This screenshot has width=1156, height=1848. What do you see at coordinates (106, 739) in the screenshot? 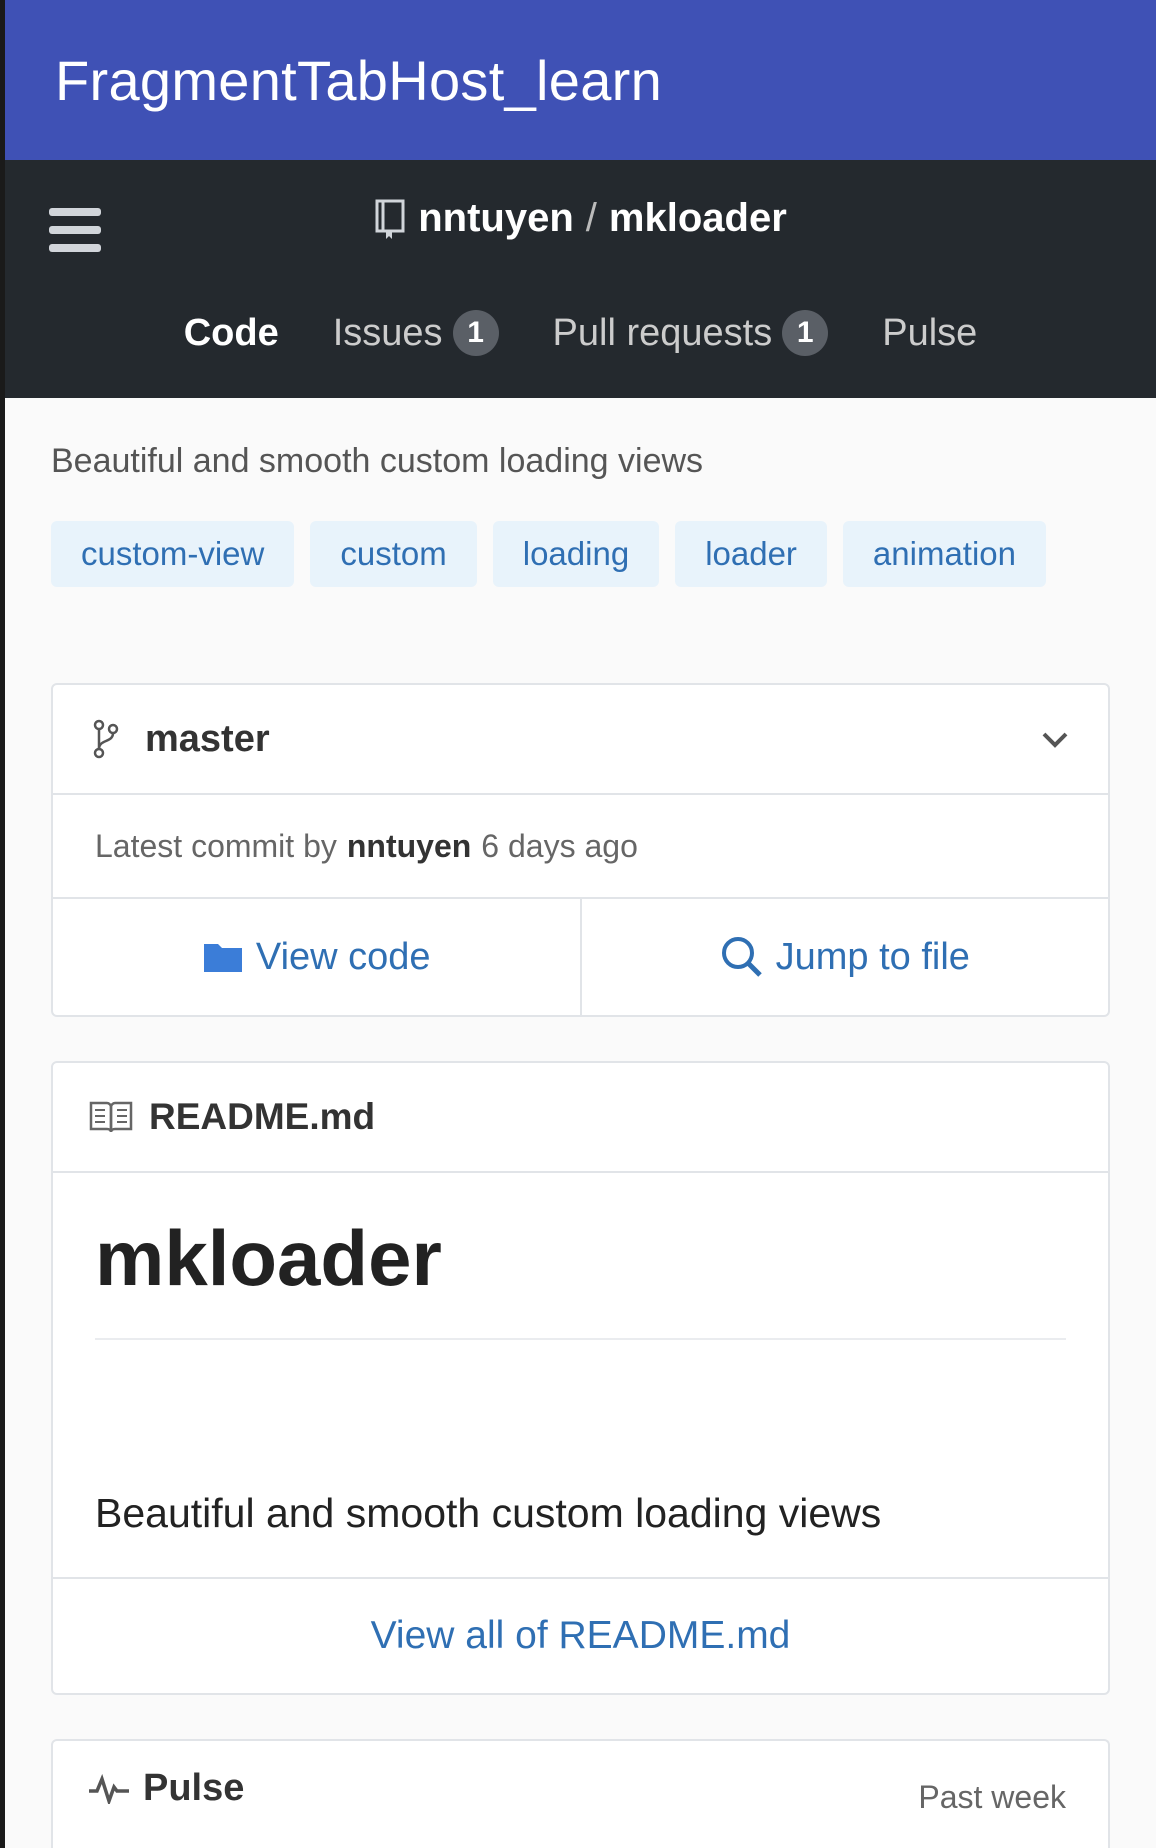
I see `branch-icon` at bounding box center [106, 739].